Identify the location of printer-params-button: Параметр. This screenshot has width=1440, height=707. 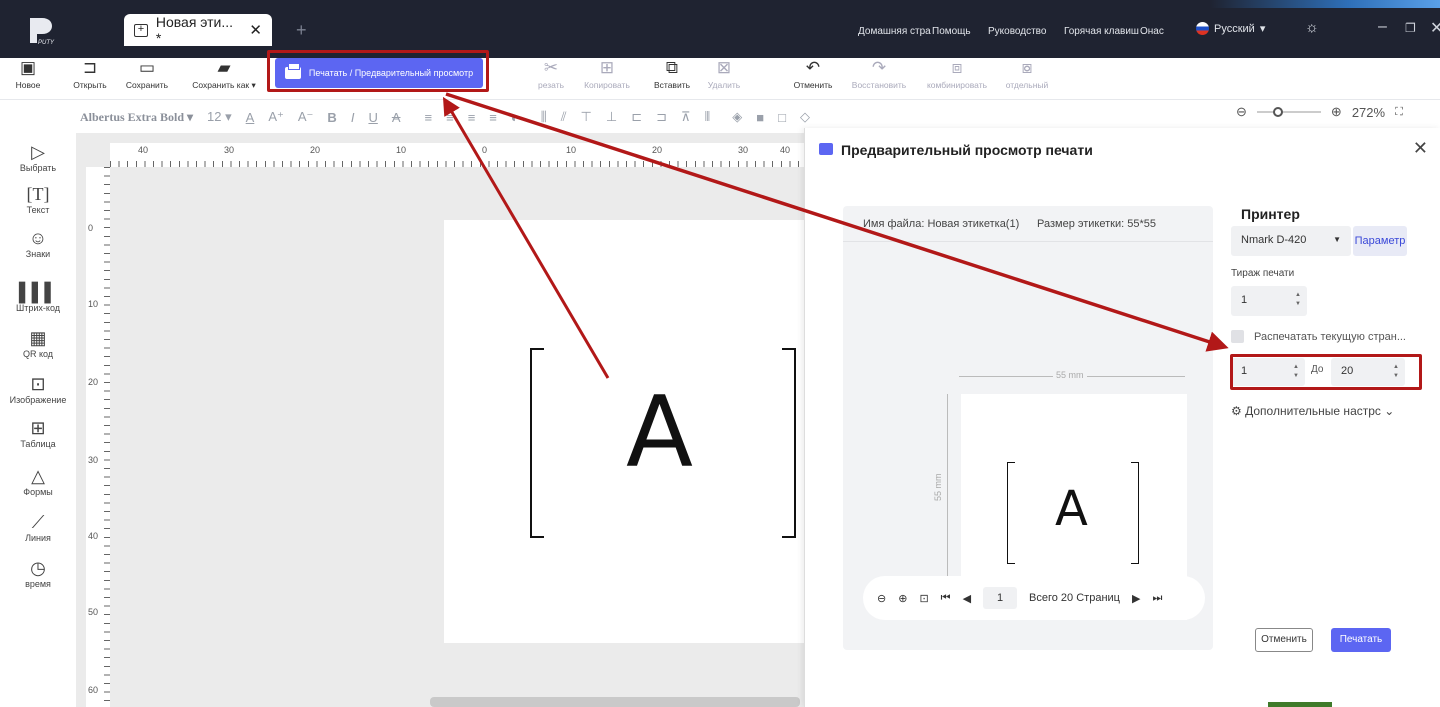
(1380, 241).